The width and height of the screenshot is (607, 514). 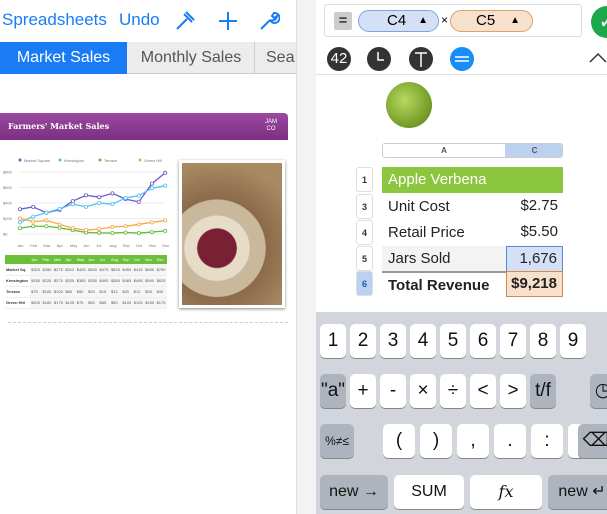 What do you see at coordinates (70, 291) in the screenshot?
I see `table-cell: $80` at bounding box center [70, 291].